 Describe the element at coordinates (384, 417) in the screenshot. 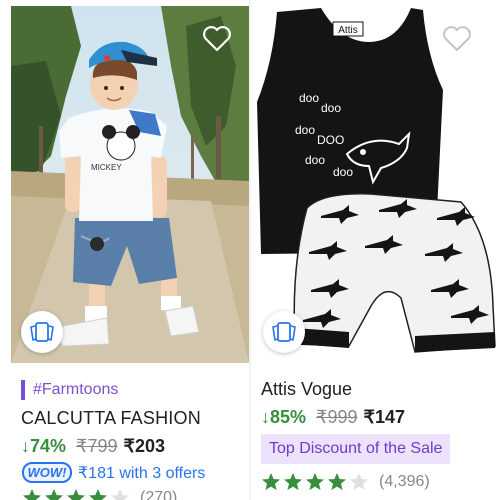

I see `selling-price: ₹147` at that location.